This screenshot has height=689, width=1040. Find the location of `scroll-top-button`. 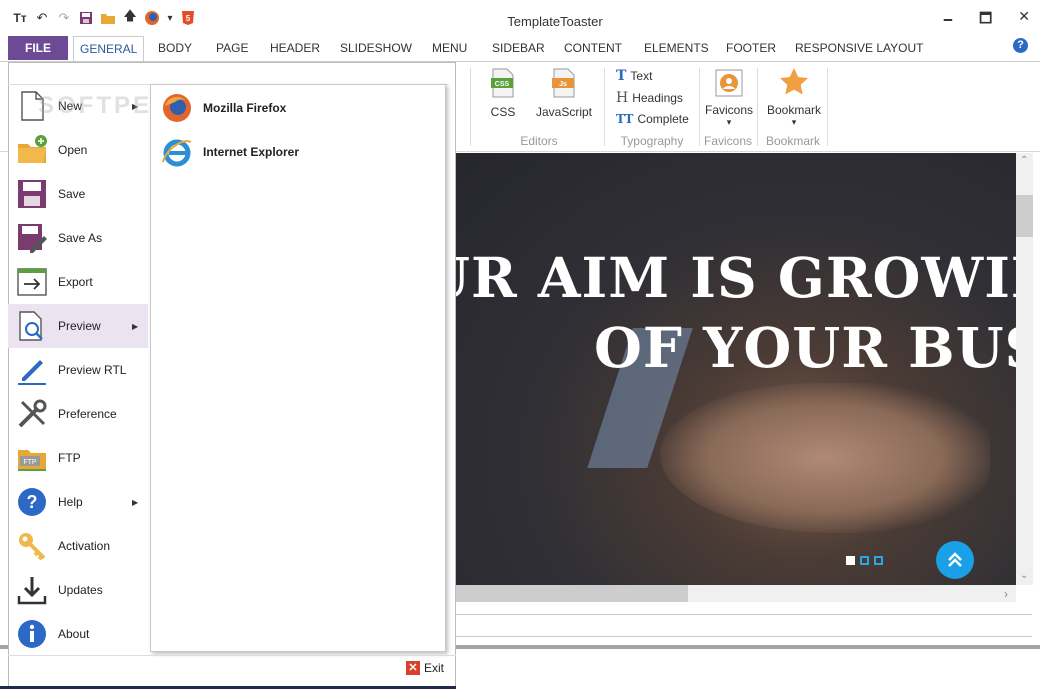

scroll-top-button is located at coordinates (955, 560).